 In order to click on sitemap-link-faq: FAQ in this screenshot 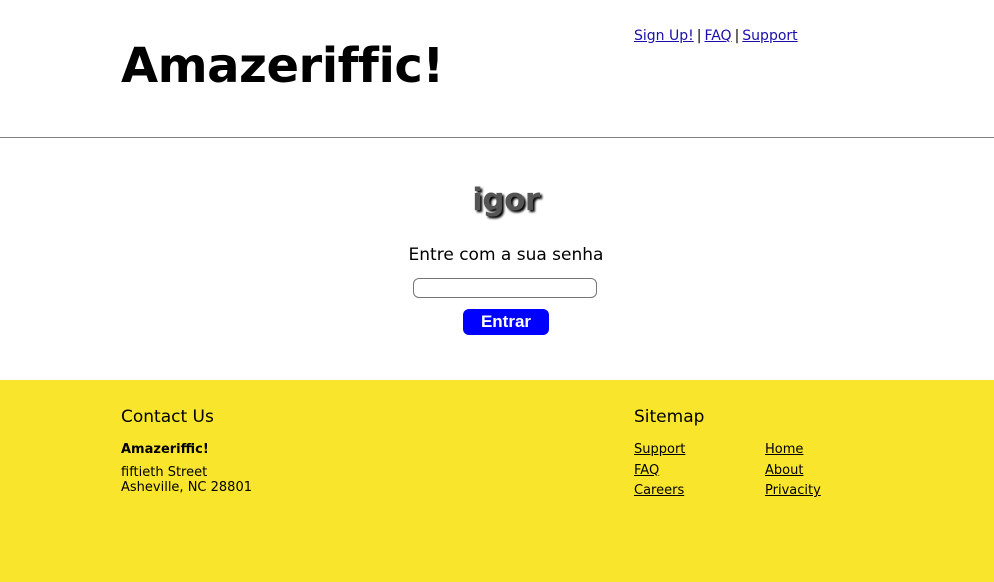, I will do `click(699, 471)`.